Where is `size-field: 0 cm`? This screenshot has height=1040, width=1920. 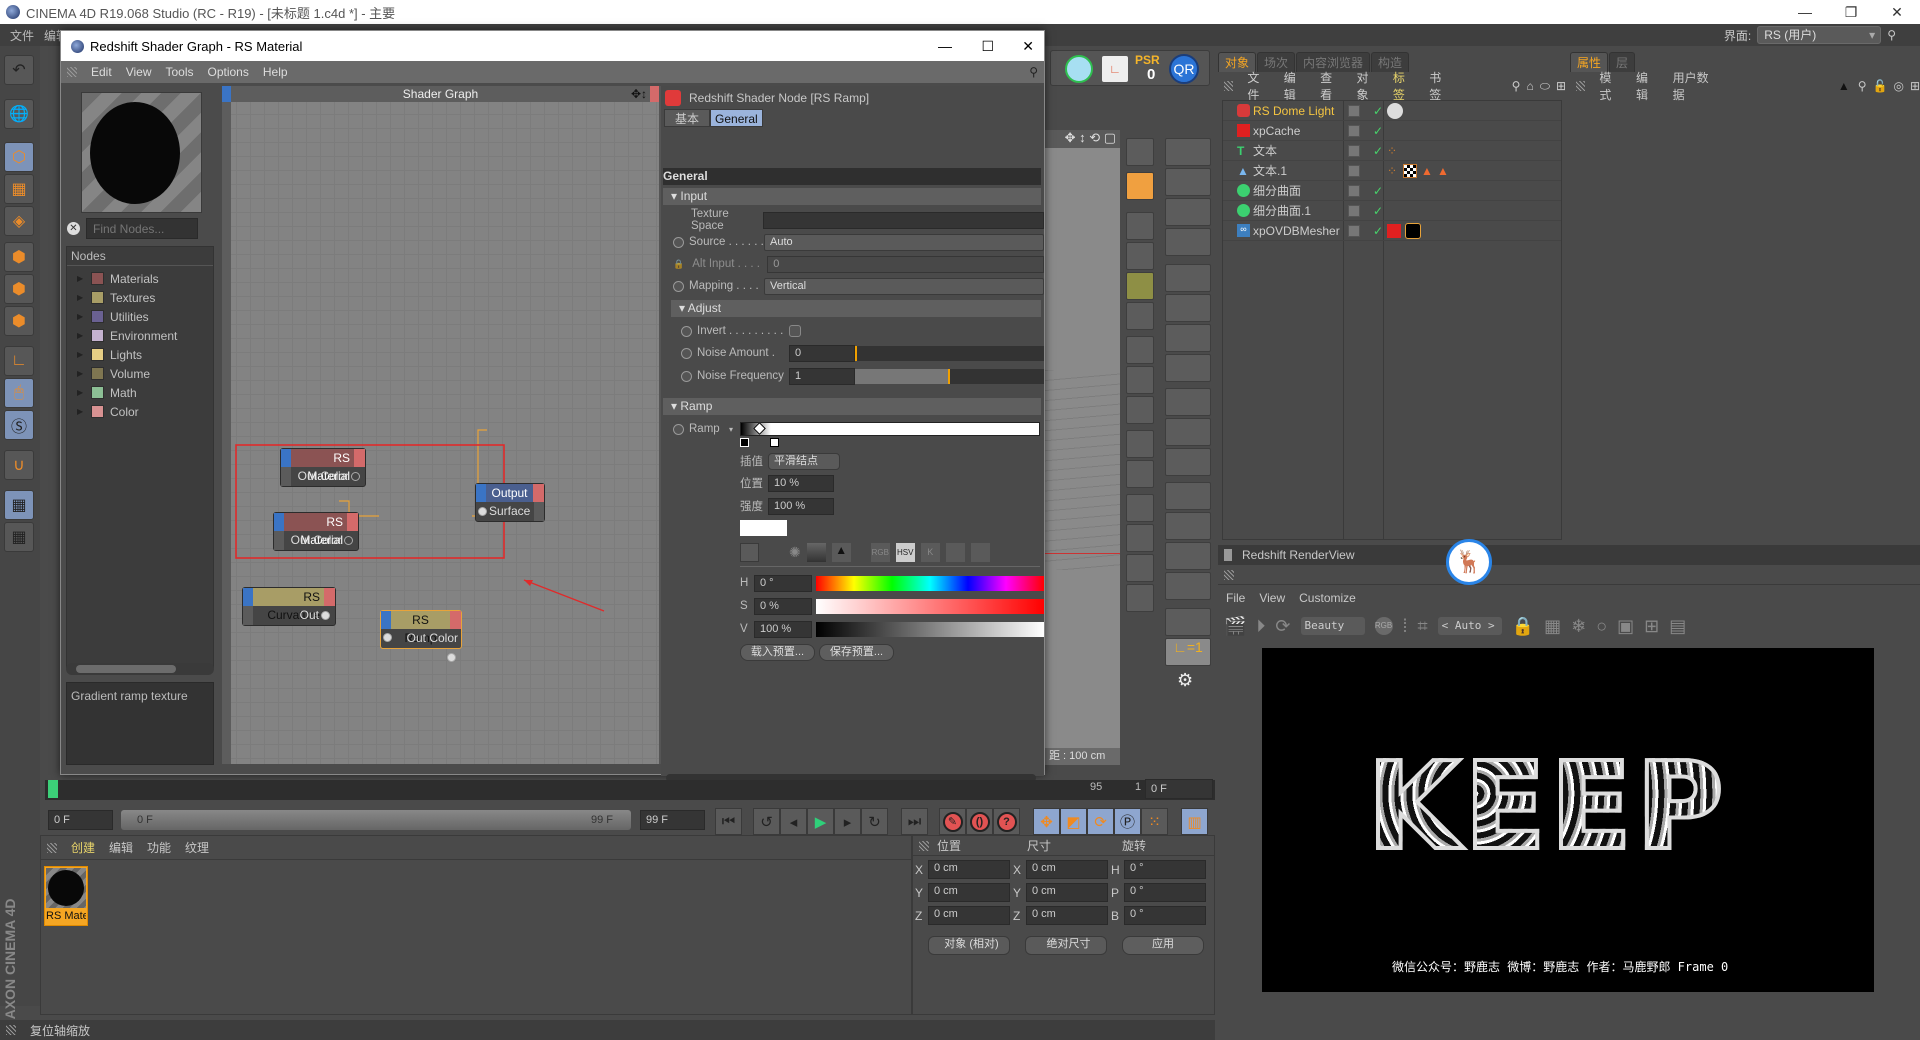 size-field: 0 cm is located at coordinates (1067, 869).